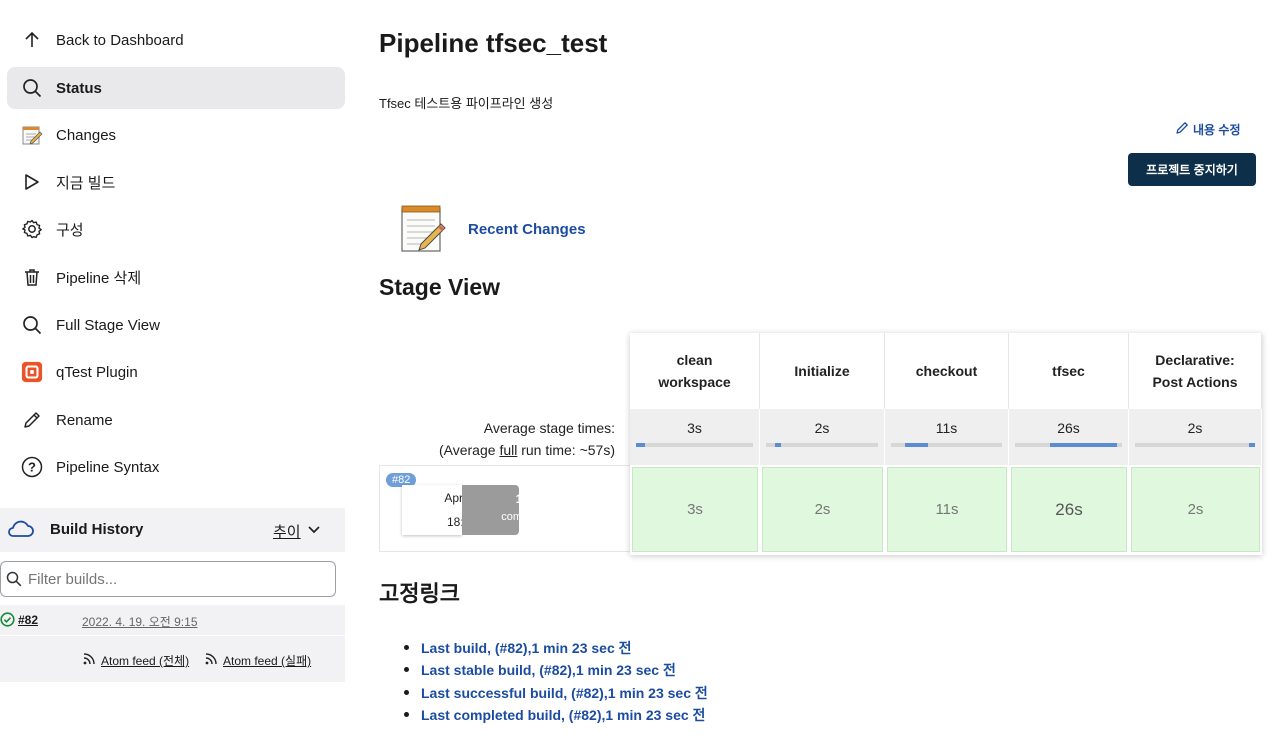  I want to click on stage-name: Declarative: Post Actions, so click(1195, 371).